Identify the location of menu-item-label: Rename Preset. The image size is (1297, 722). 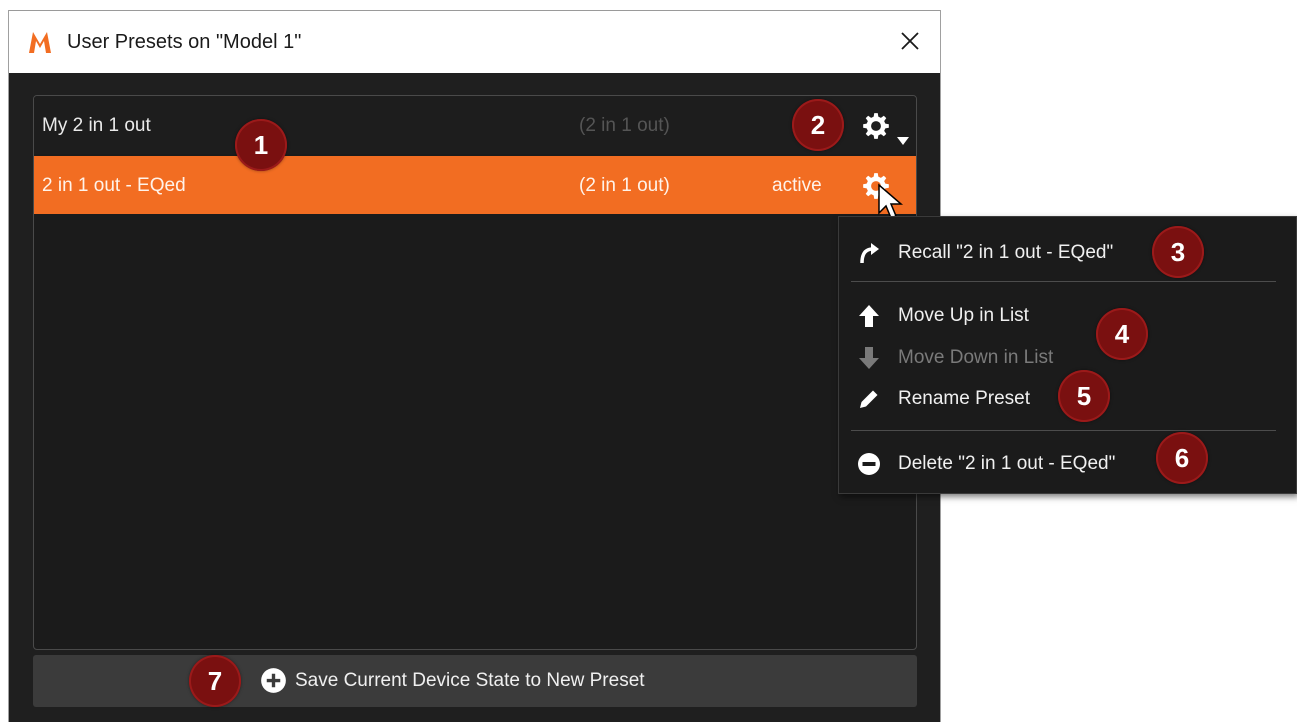
(964, 398).